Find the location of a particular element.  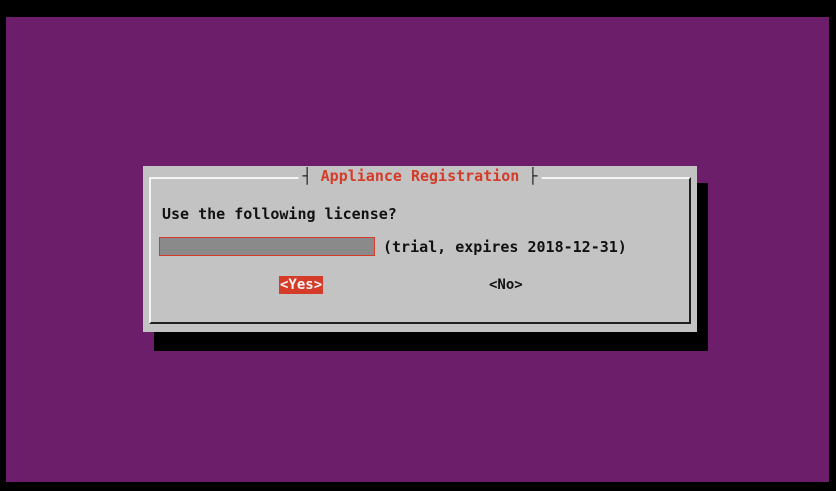

title-right-bracket: ├ is located at coordinates (533, 176).